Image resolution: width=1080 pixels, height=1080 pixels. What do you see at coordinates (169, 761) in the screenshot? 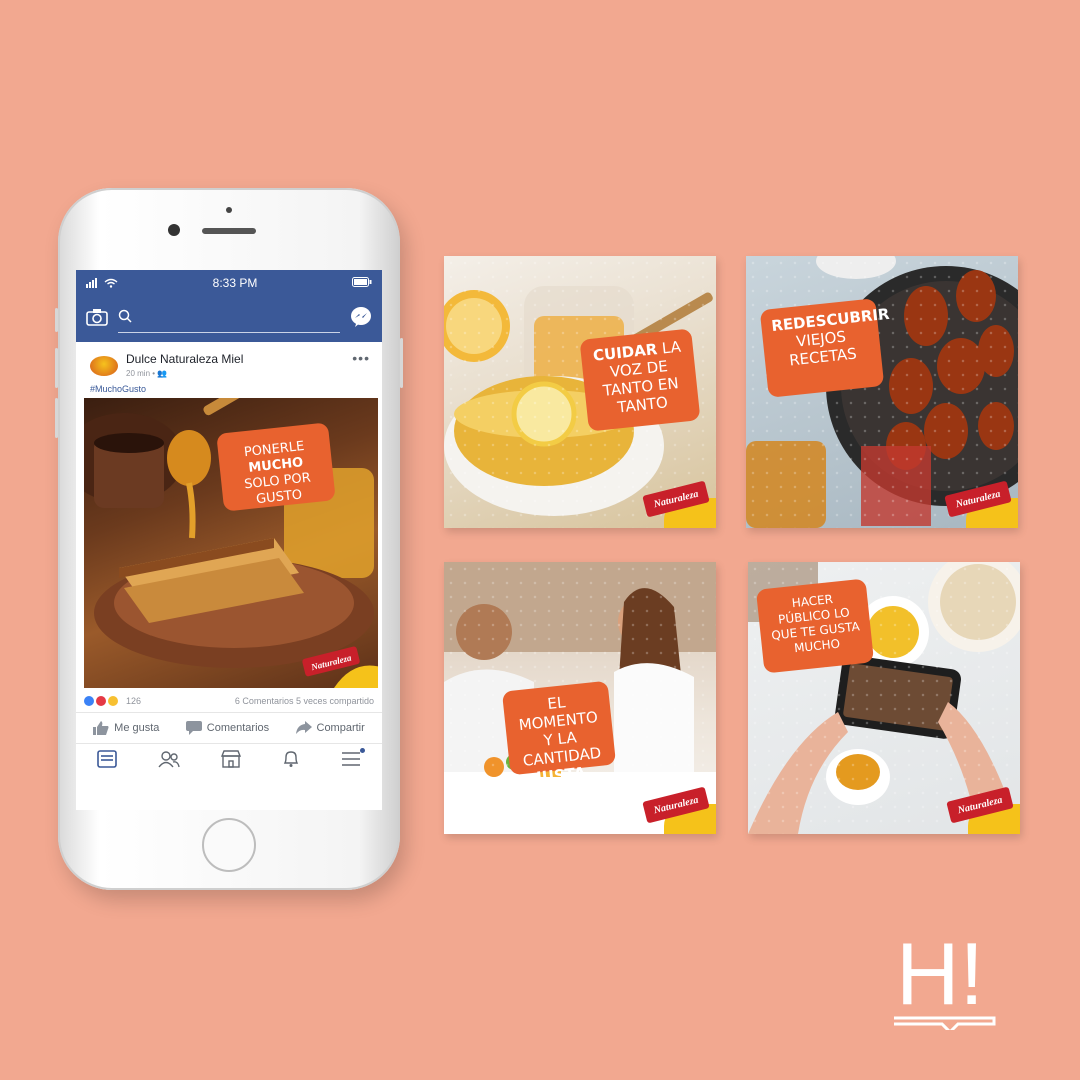
I see `friends-icon` at bounding box center [169, 761].